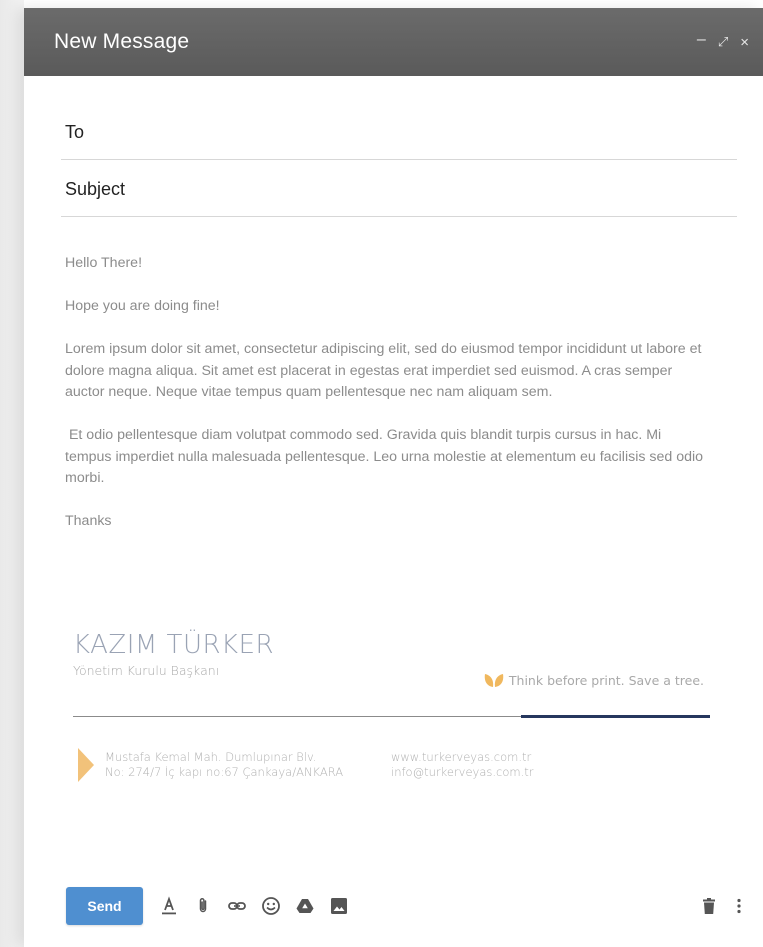 The height and width of the screenshot is (947, 763). Describe the element at coordinates (271, 906) in the screenshot. I see `emoji-icon` at that location.